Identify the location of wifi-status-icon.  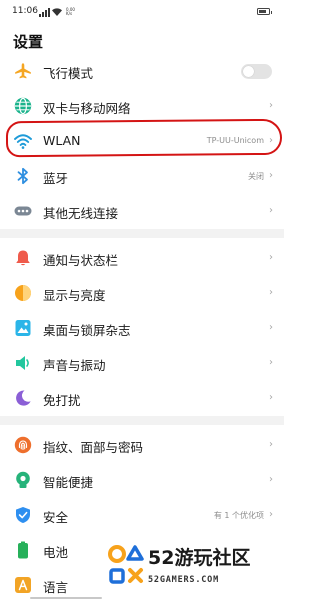
(57, 12).